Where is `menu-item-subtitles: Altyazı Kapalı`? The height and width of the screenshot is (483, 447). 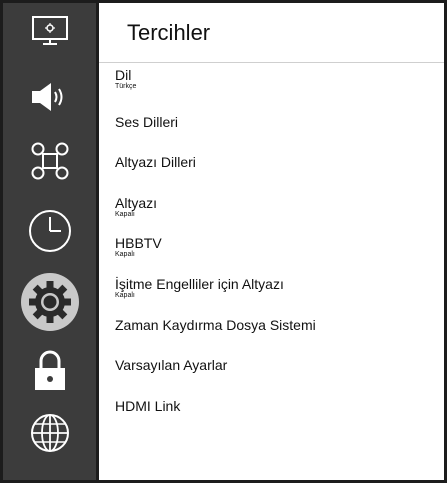
menu-item-subtitles: Altyazı Kapalı is located at coordinates (275, 207).